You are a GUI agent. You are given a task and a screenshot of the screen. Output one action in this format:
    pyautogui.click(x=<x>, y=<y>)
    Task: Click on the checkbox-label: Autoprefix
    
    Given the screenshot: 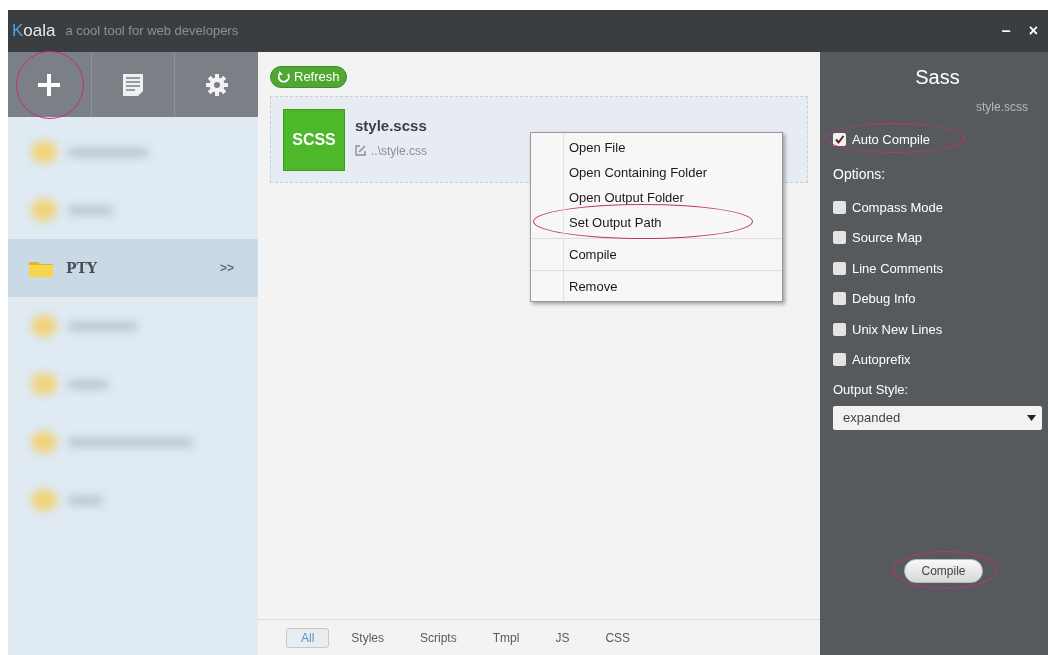 What is the action you would take?
    pyautogui.click(x=881, y=360)
    